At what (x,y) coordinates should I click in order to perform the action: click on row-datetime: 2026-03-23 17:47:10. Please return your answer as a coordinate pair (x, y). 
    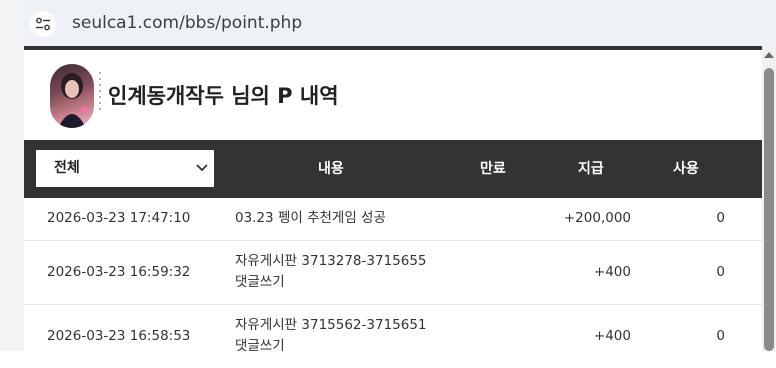
    Looking at the image, I should click on (119, 218).